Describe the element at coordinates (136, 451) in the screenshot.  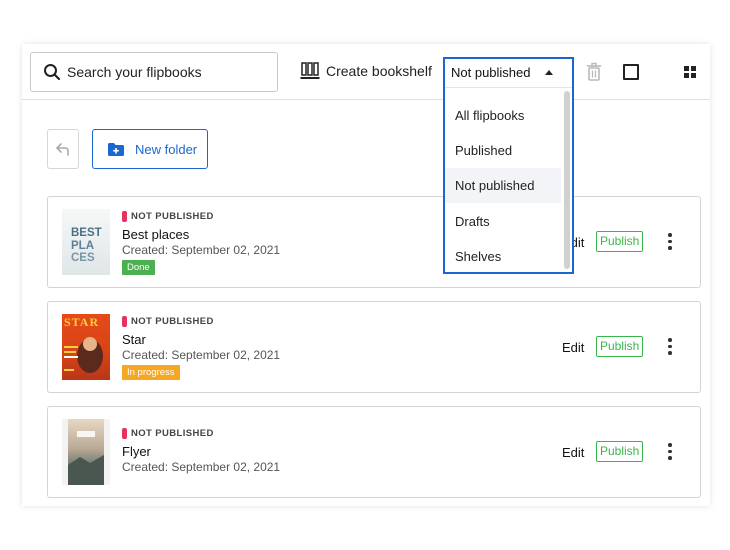
I see `flipbook-title: Flyer` at that location.